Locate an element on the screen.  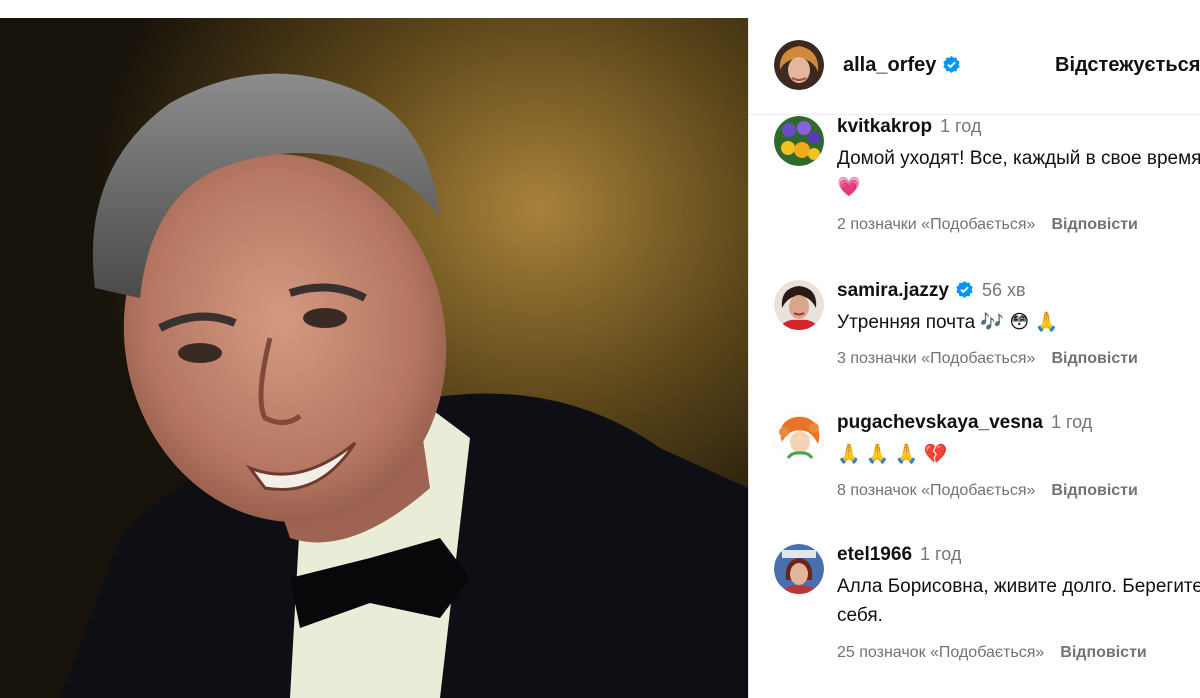
comment-actions: 25 позначок «Подобається» Відповісти is located at coordinates (992, 653).